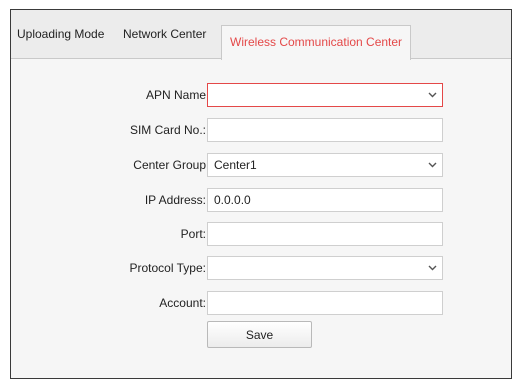 The width and height of the screenshot is (522, 387). Describe the element at coordinates (164, 34) in the screenshot. I see `tab-network-center: Network Center` at that location.